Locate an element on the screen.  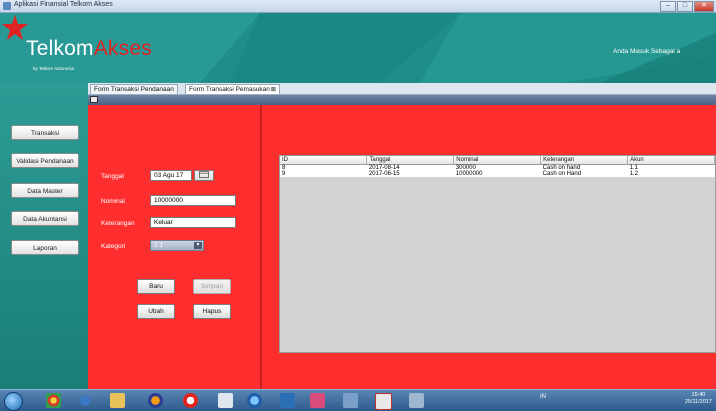
app-icon is located at coordinates (7, 6).